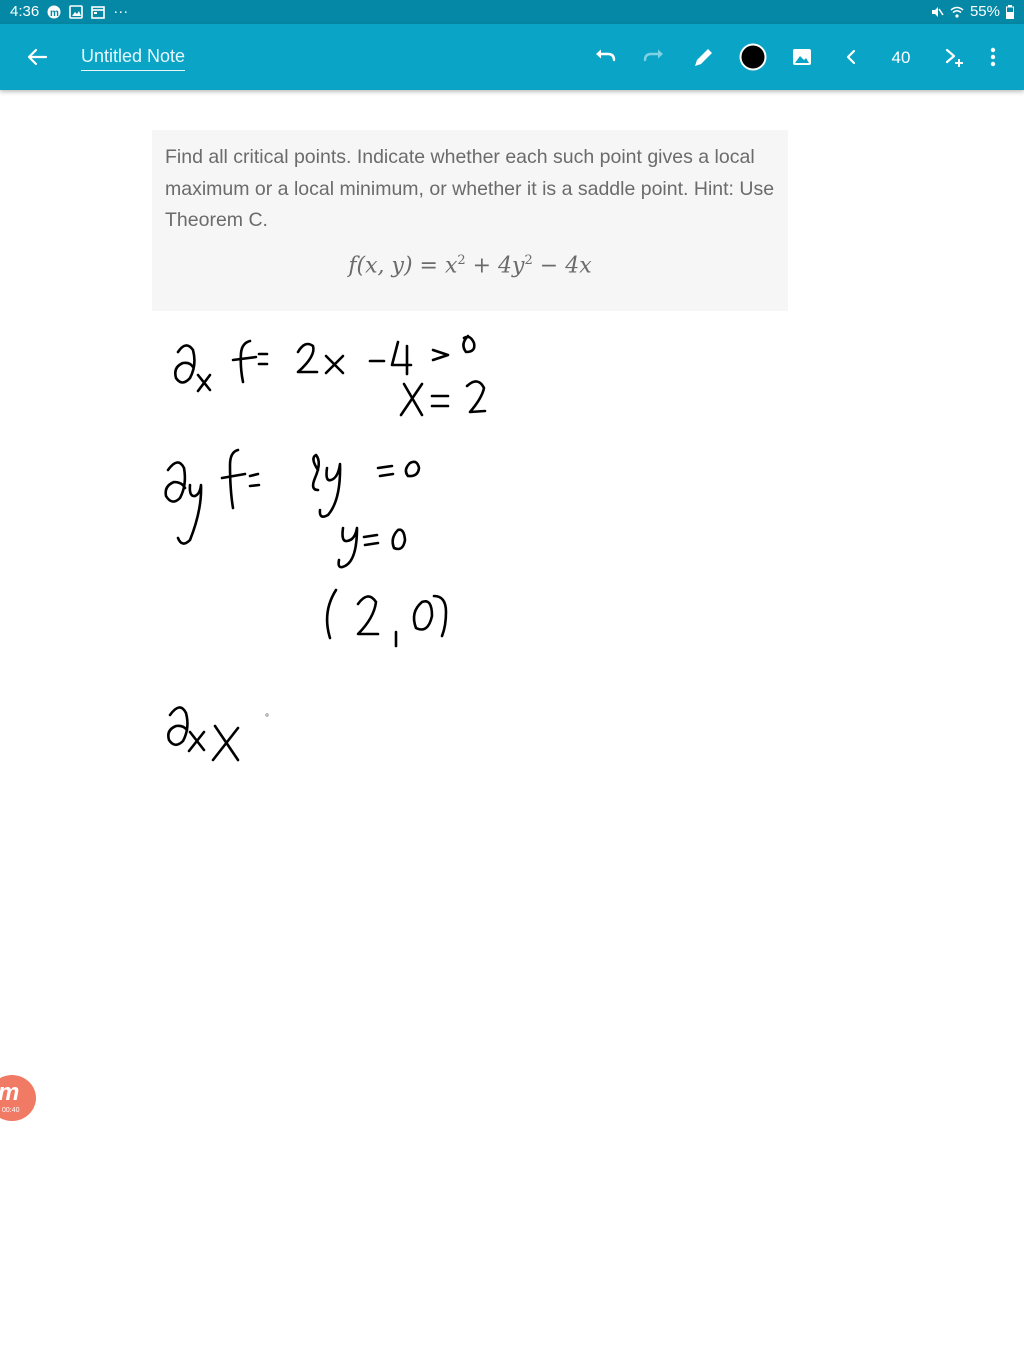  What do you see at coordinates (330, 375) in the screenshot?
I see `ink-line-partial-x` at bounding box center [330, 375].